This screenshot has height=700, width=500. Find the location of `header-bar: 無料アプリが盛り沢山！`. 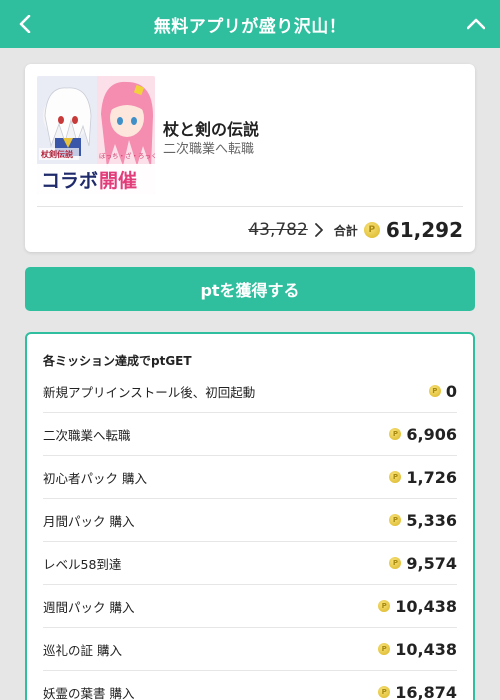

header-bar: 無料アプリが盛り沢山！ is located at coordinates (250, 24).